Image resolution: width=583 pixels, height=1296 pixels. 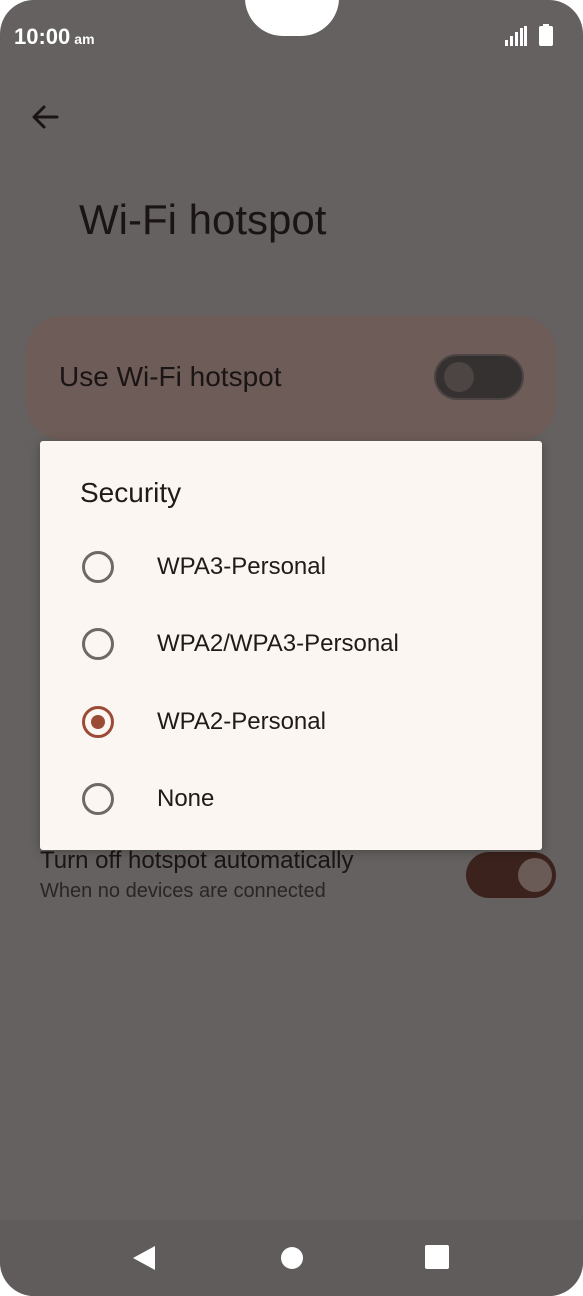 What do you see at coordinates (144, 1258) in the screenshot?
I see `back-triangle-icon` at bounding box center [144, 1258].